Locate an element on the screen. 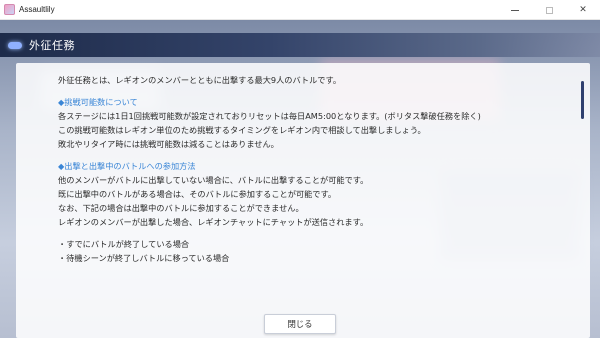 The height and width of the screenshot is (338, 600). header-pill-icon is located at coordinates (15, 45).